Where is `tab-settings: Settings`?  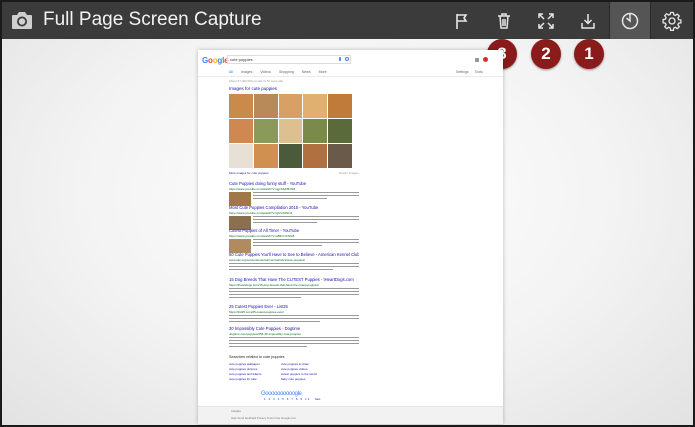 tab-settings: Settings is located at coordinates (462, 72).